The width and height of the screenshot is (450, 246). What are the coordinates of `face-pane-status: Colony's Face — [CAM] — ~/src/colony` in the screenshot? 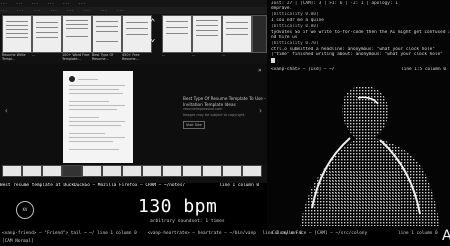 It's located at (320, 233).